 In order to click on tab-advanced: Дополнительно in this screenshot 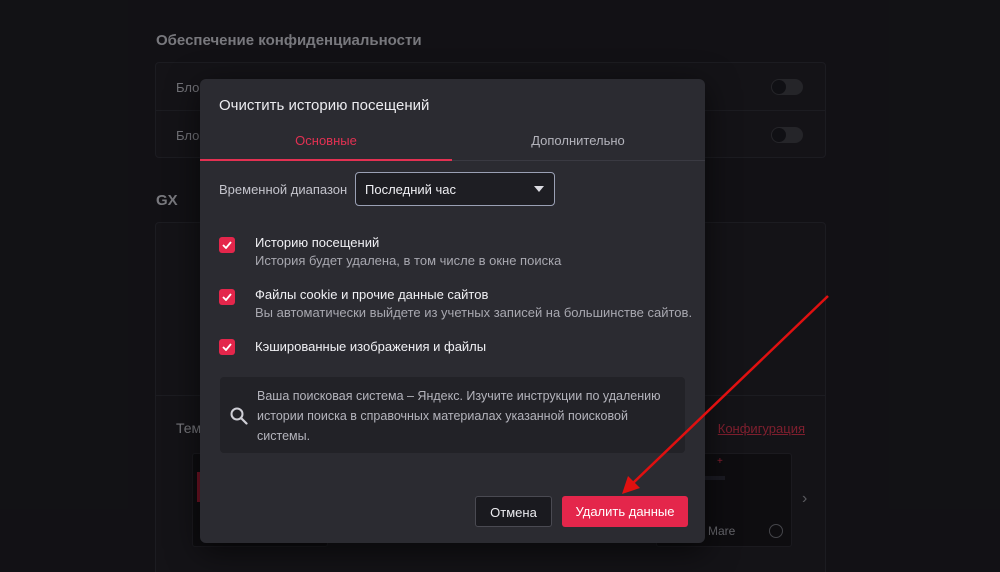, I will do `click(578, 145)`.